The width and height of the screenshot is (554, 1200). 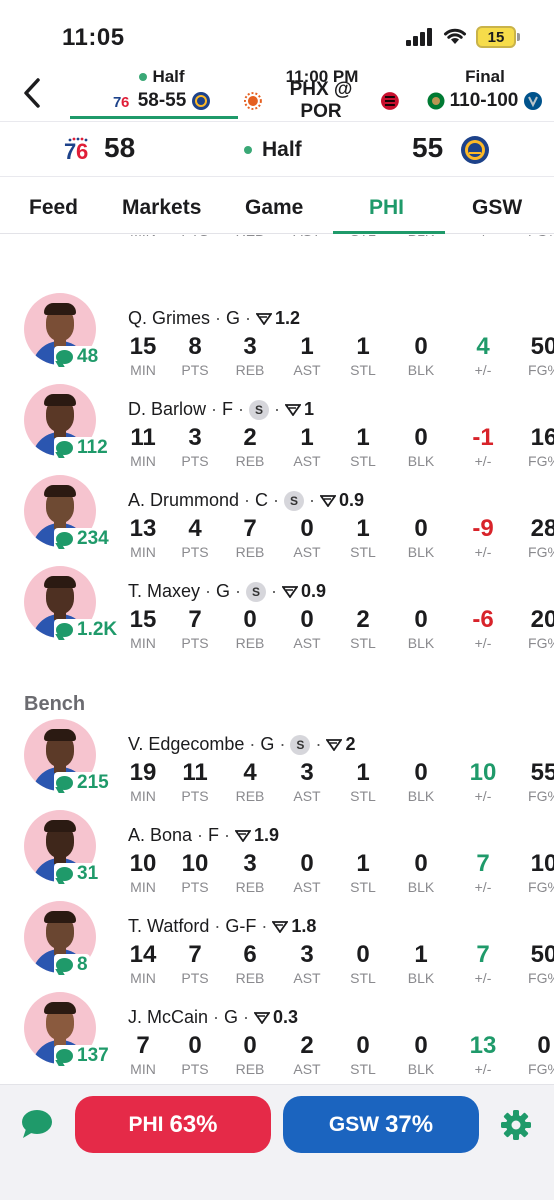 I want to click on player-name-line: Q. Grimes · G · 1.2, so click(x=214, y=318).